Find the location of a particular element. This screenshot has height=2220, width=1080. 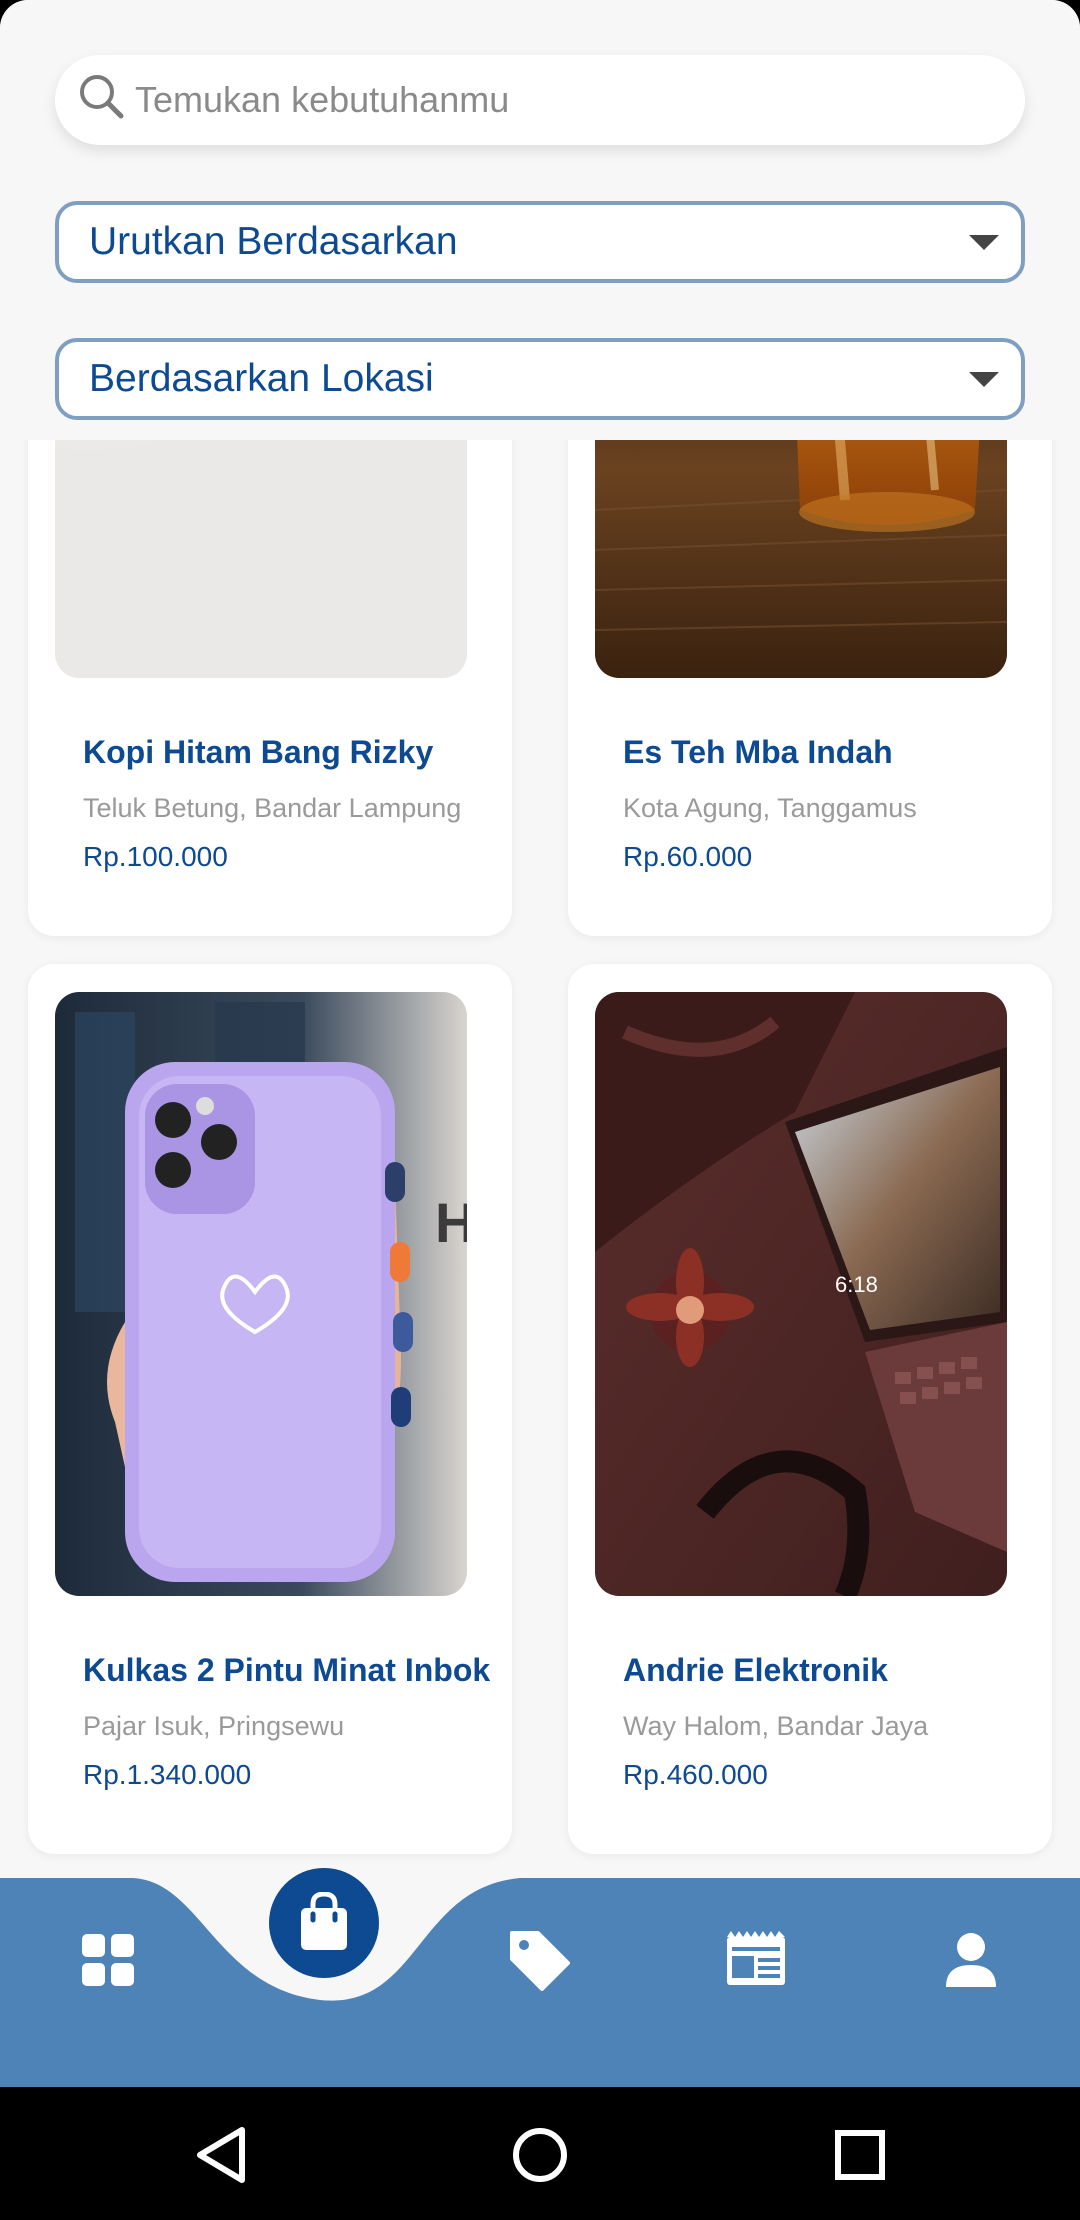

sort-dropdown-label: Urutkan Berdasarkan is located at coordinates (273, 241).